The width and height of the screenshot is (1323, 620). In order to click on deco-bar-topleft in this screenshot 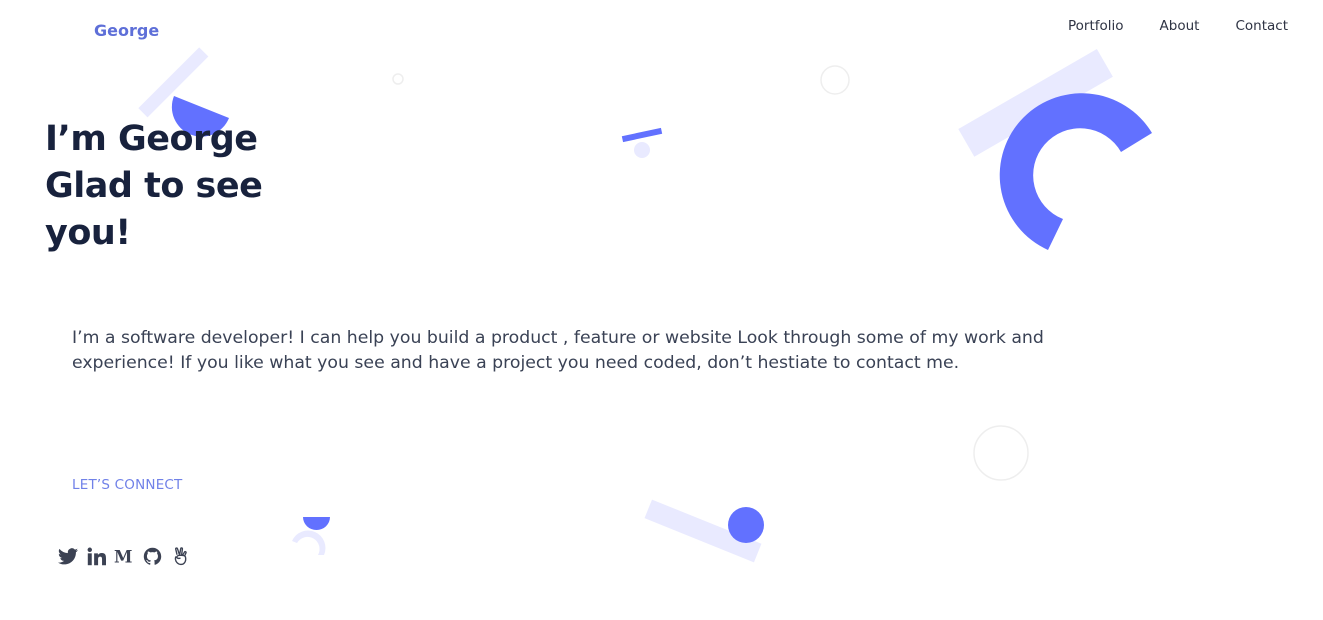, I will do `click(173, 82)`.